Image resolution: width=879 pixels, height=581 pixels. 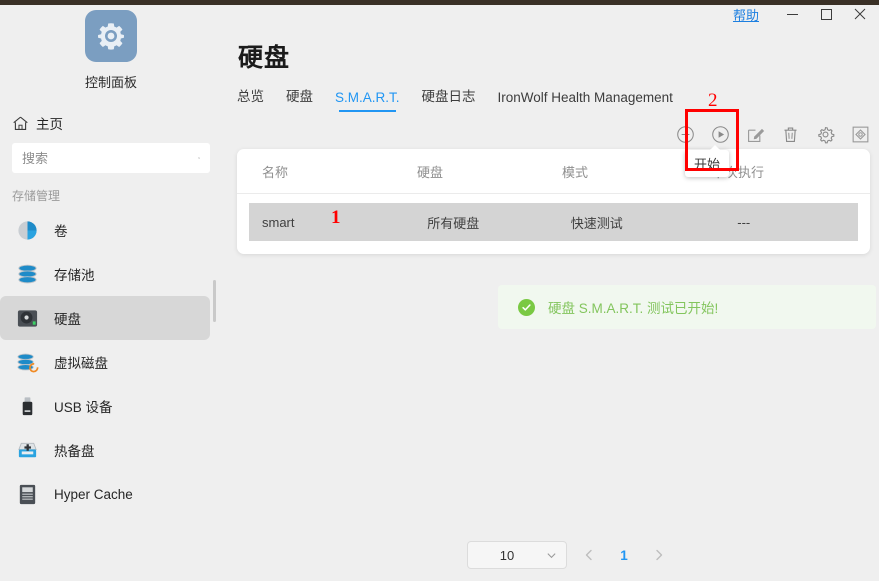 What do you see at coordinates (553, 201) in the screenshot?
I see `smart-test-table-card: 名称 硬盘 模式 下次执行 smart 所有硬盘 快速测试 ---` at bounding box center [553, 201].